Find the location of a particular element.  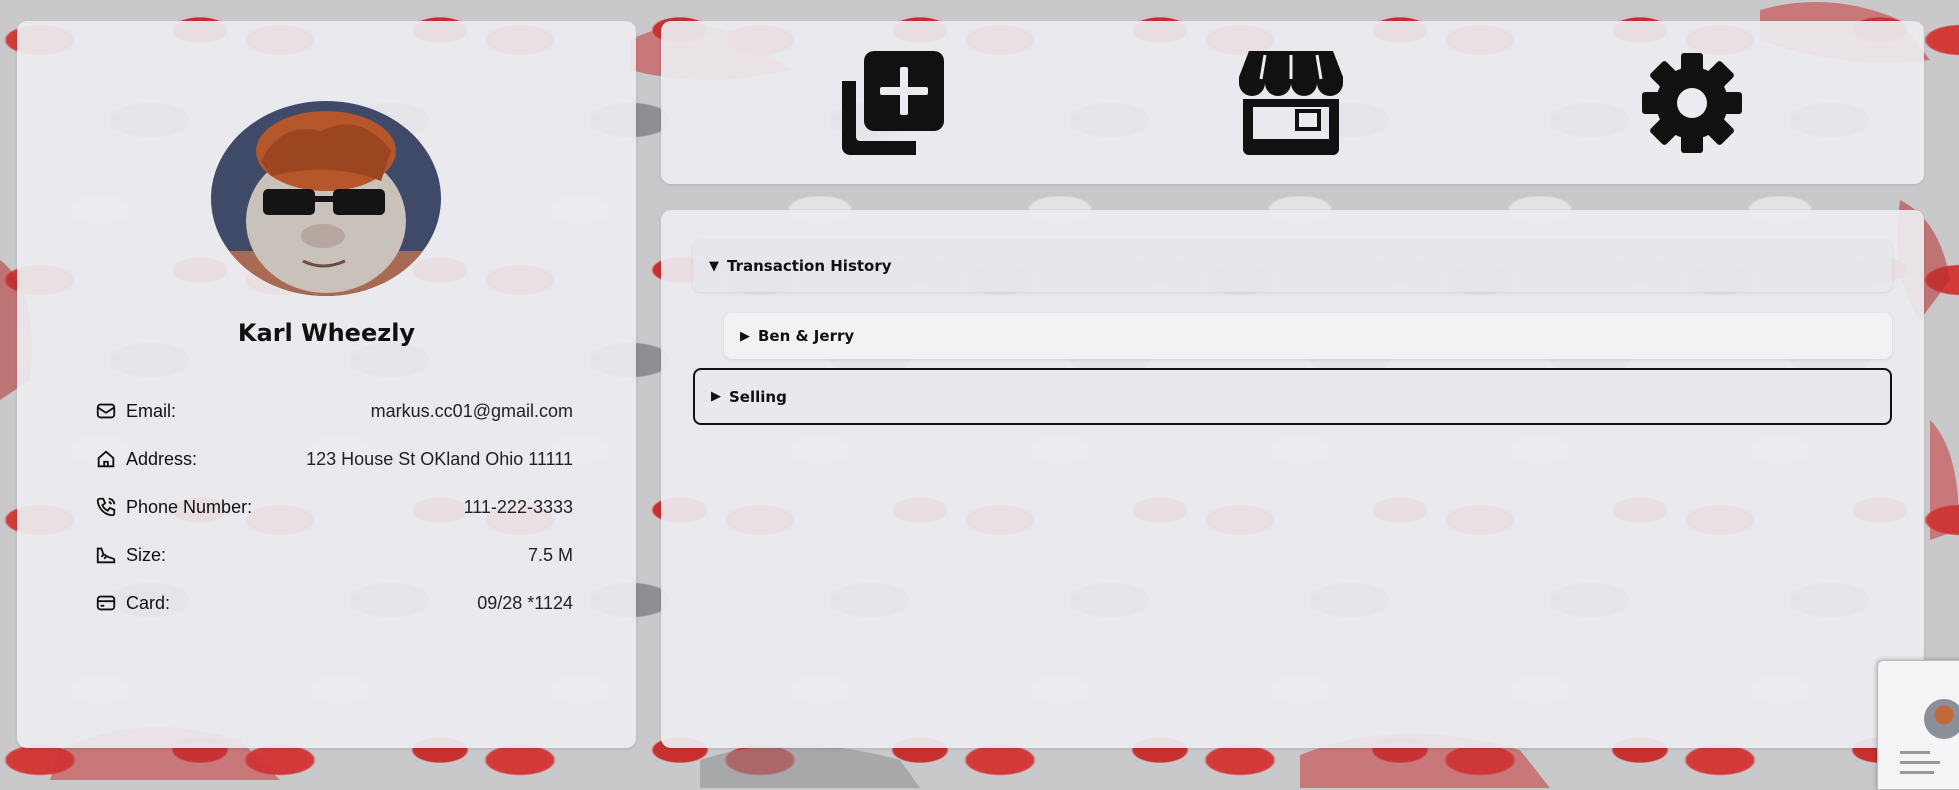

action-bar is located at coordinates (1292, 102).